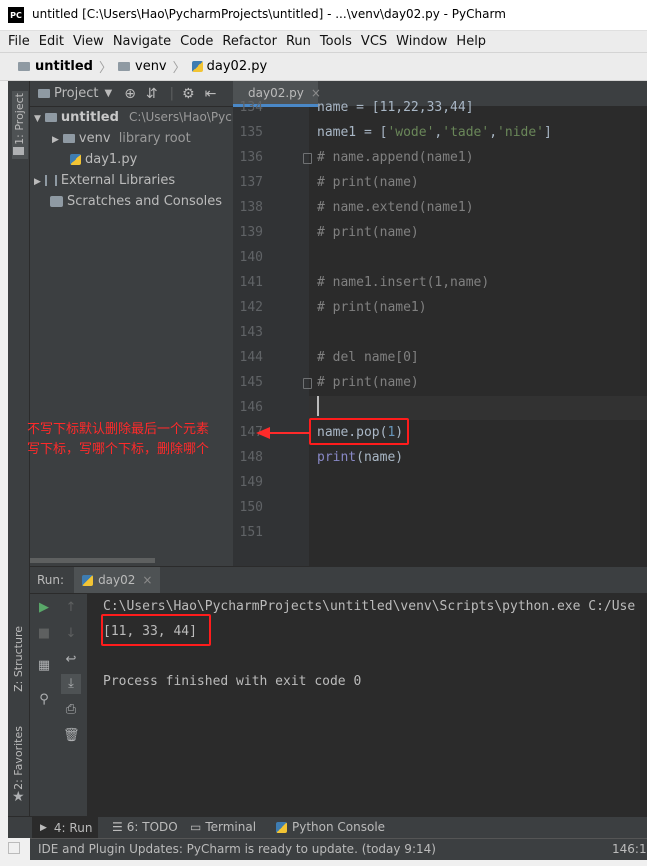 This screenshot has height=866, width=647. I want to click on locate-icon: ⊕, so click(130, 94).